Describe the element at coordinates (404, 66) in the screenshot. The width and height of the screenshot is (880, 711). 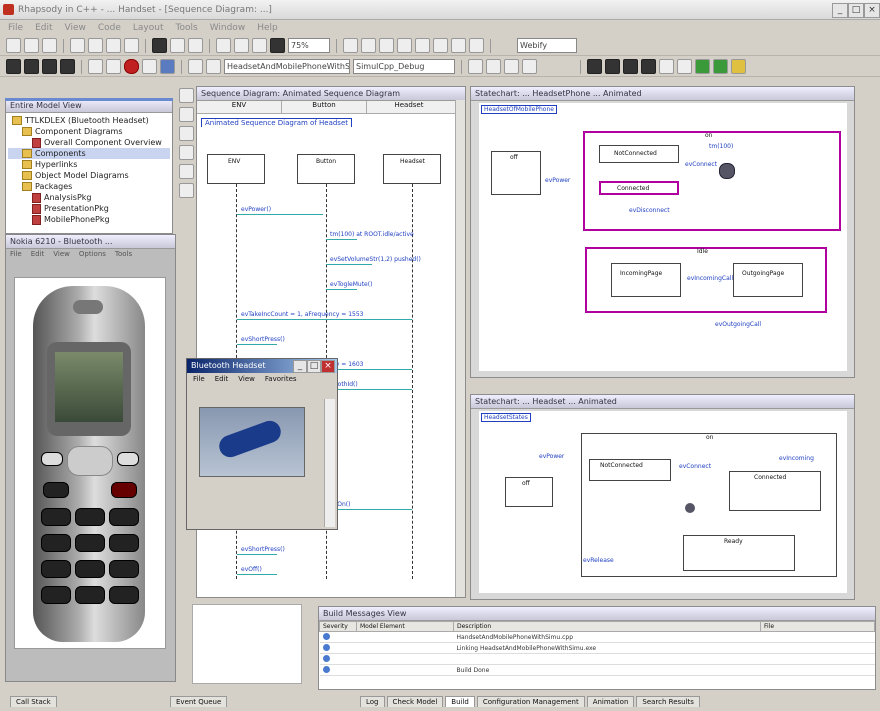
I see `config-combo: SimulCpp_Debug` at that location.